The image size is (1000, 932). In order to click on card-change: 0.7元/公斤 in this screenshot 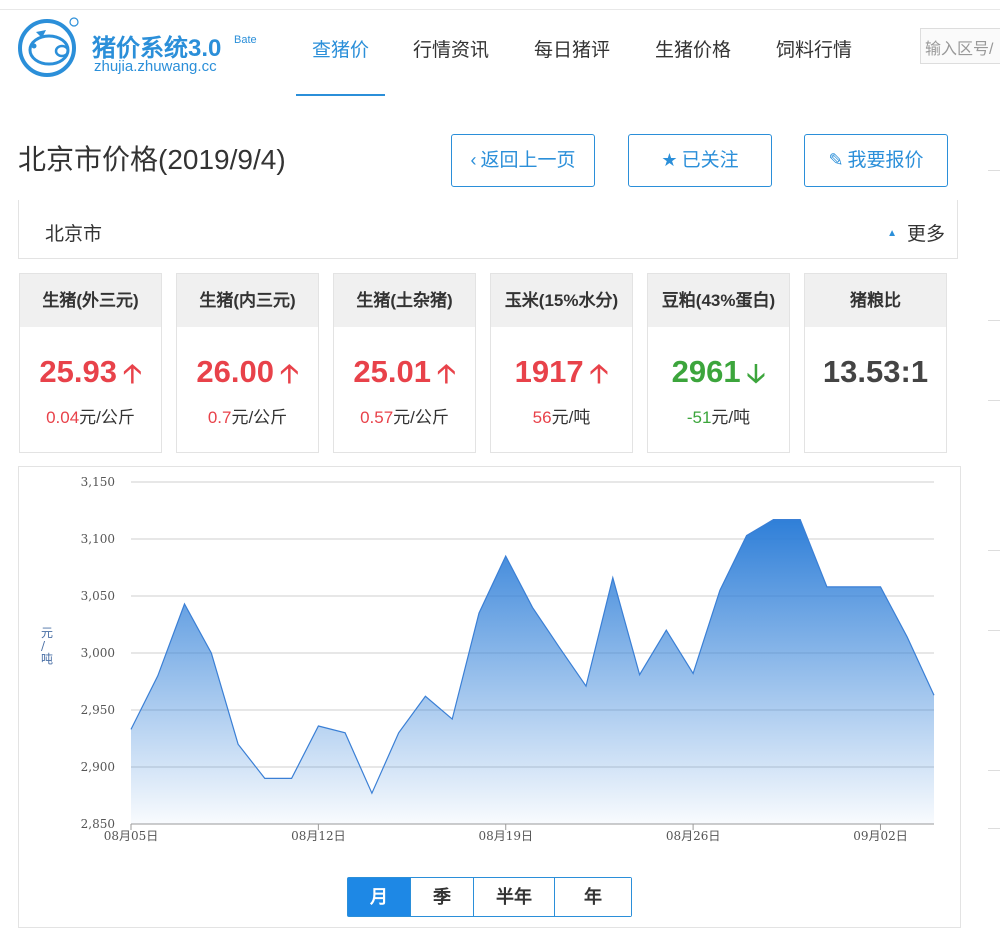, I will do `click(247, 415)`.